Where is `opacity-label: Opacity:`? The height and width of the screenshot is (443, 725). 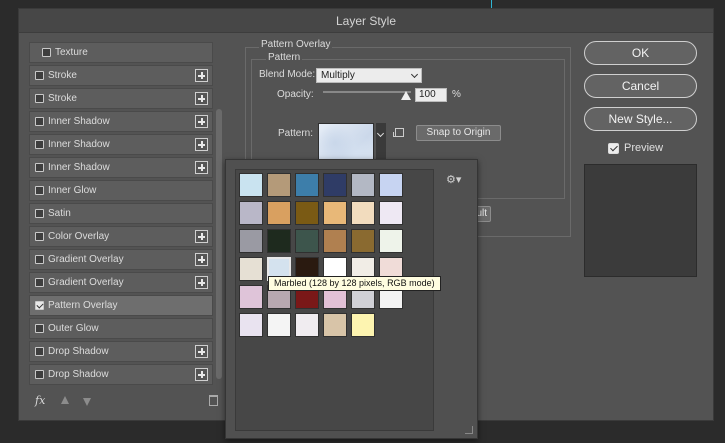 opacity-label: Opacity: is located at coordinates (295, 94).